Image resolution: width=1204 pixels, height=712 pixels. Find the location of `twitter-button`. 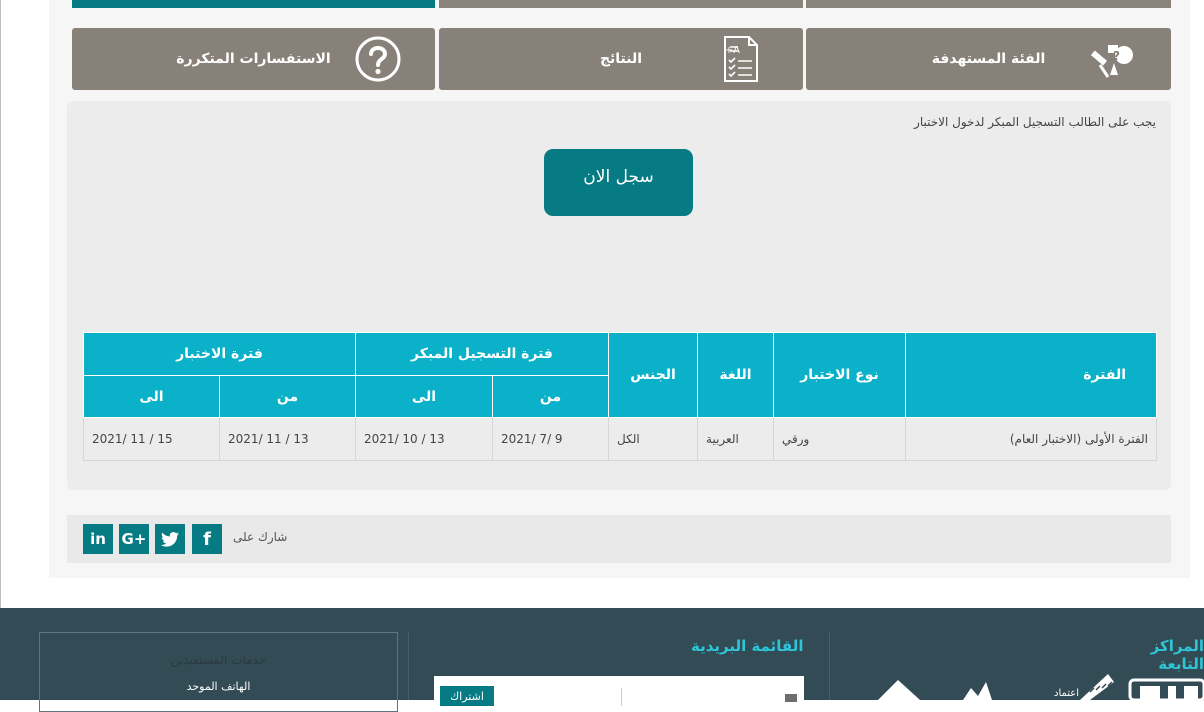

twitter-button is located at coordinates (170, 539).